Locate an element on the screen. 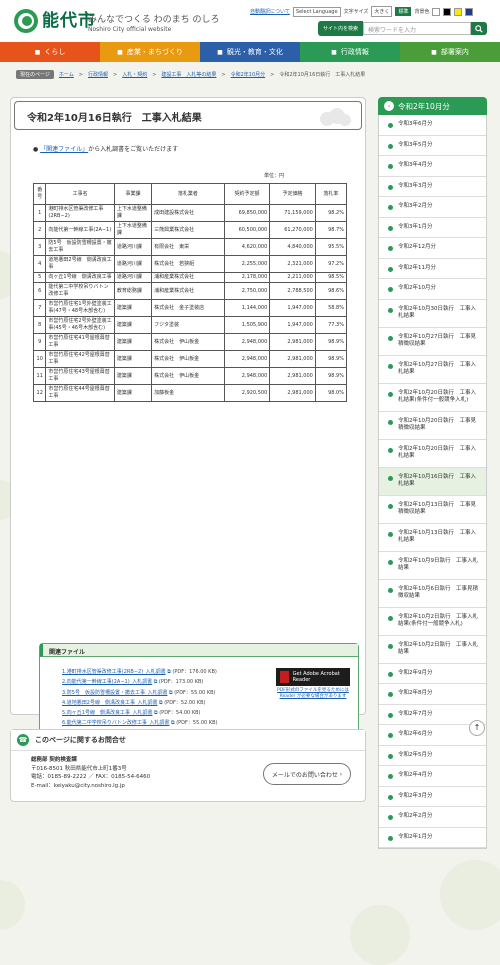 The height and width of the screenshot is (965, 500). mail-inquiry-button: メールでのお問い合わせ › is located at coordinates (307, 774).